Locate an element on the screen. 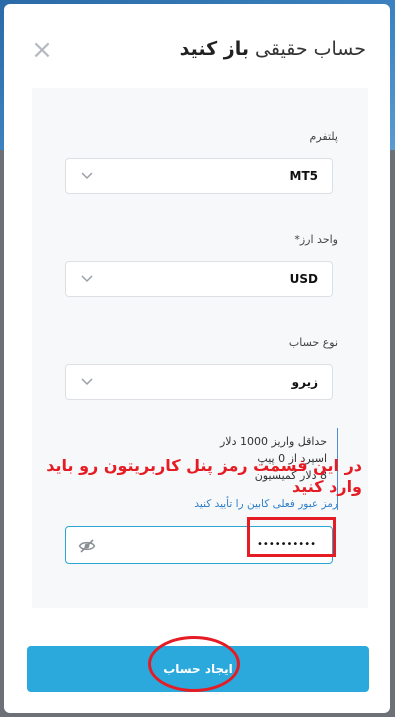  modal-title-light: حساب حقیقی is located at coordinates (310, 49).